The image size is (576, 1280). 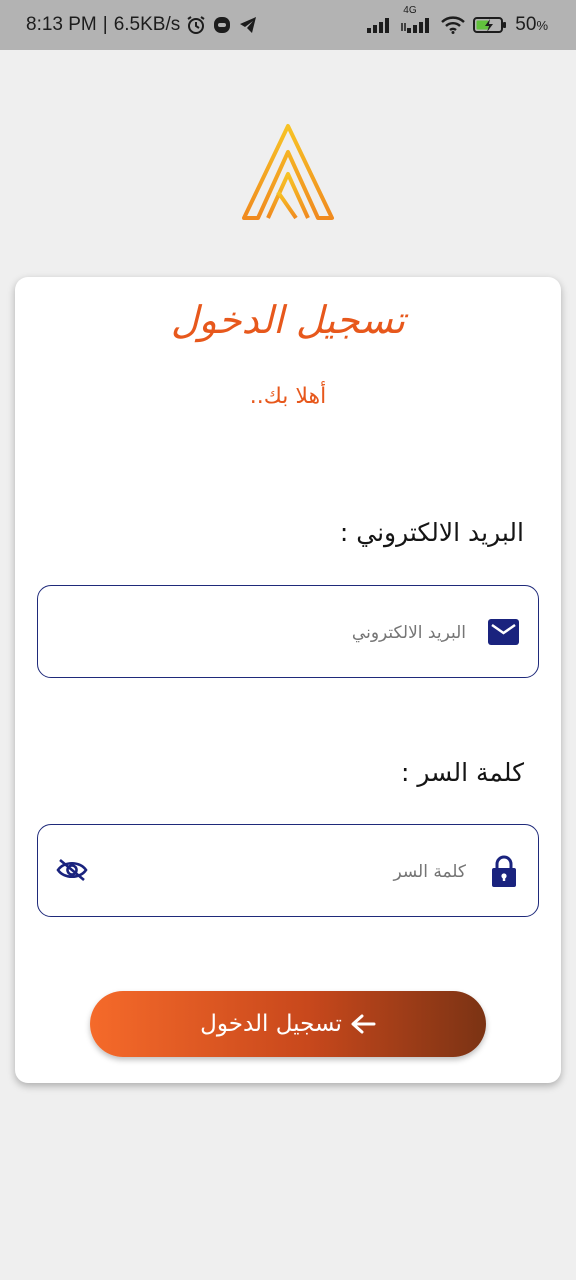 What do you see at coordinates (147, 24) in the screenshot?
I see `status-network-speed: 6.5KB/s` at bounding box center [147, 24].